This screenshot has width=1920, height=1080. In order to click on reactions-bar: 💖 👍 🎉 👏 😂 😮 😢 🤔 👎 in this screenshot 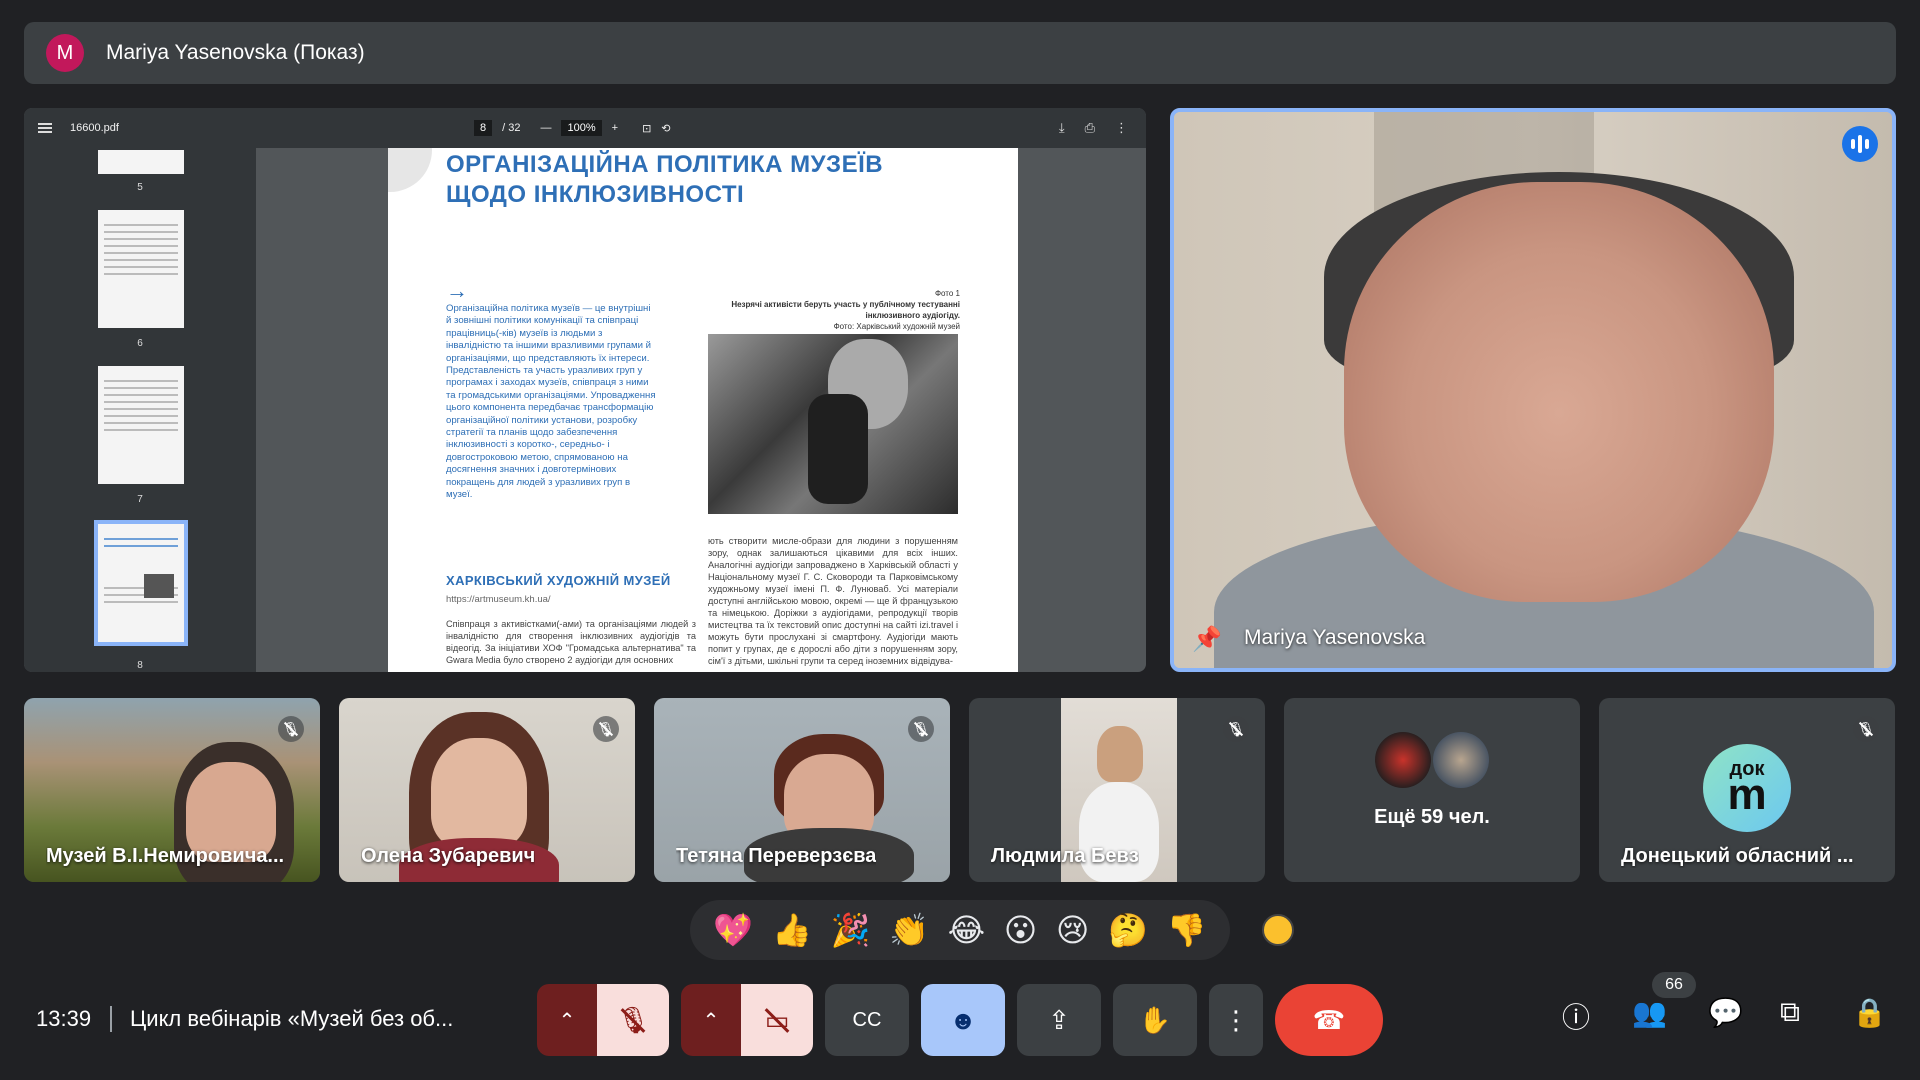, I will do `click(960, 930)`.